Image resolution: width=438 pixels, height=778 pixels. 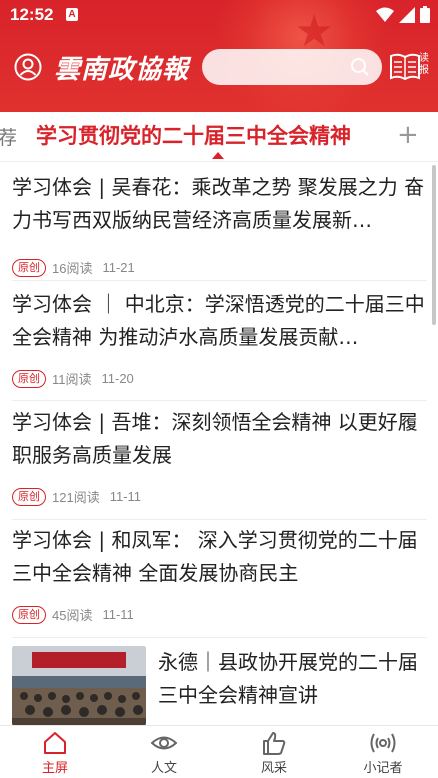 What do you see at coordinates (164, 752) in the screenshot?
I see `nav-item-culture: 人文` at bounding box center [164, 752].